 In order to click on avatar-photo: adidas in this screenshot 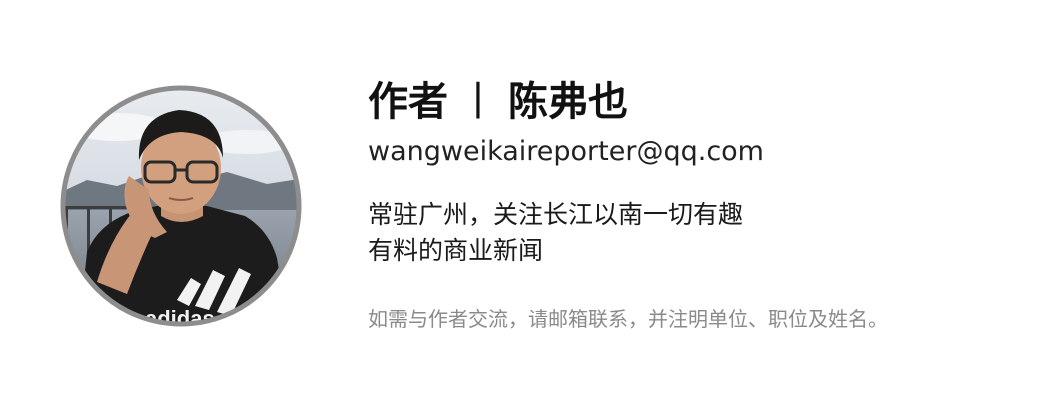, I will do `click(181, 206)`.